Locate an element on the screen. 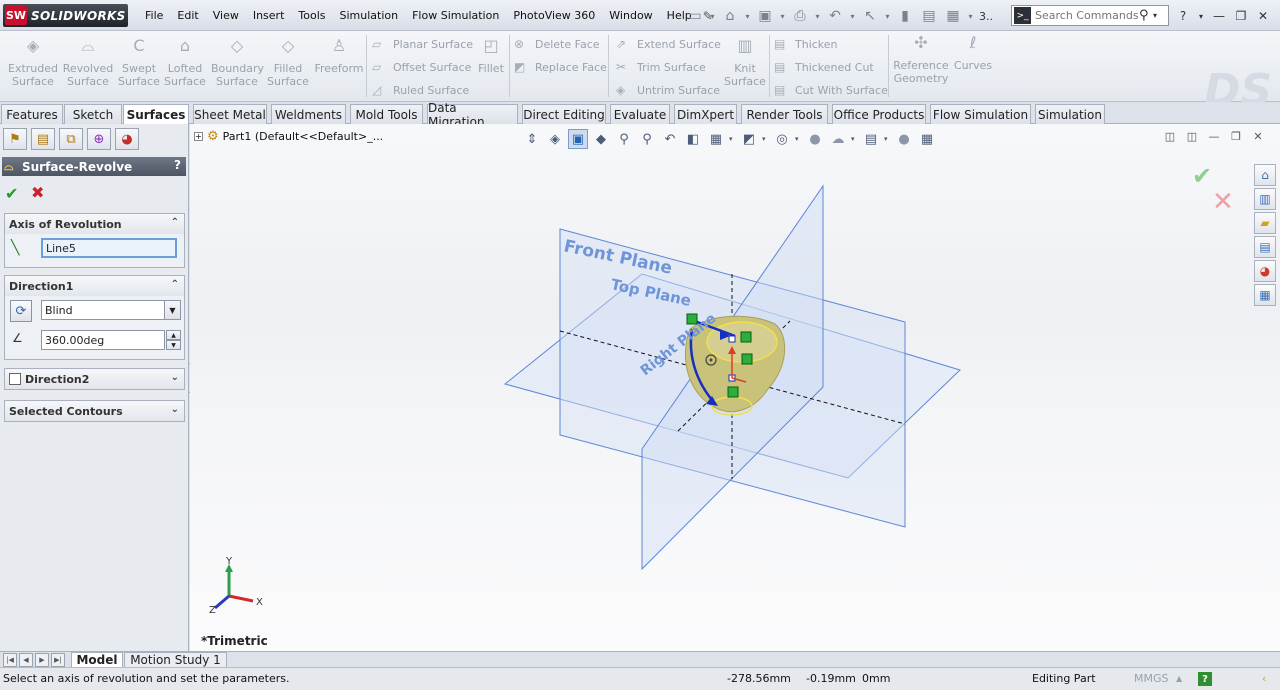 Image resolution: width=1280 pixels, height=690 pixels. more-commands: 3.. is located at coordinates (986, 16).